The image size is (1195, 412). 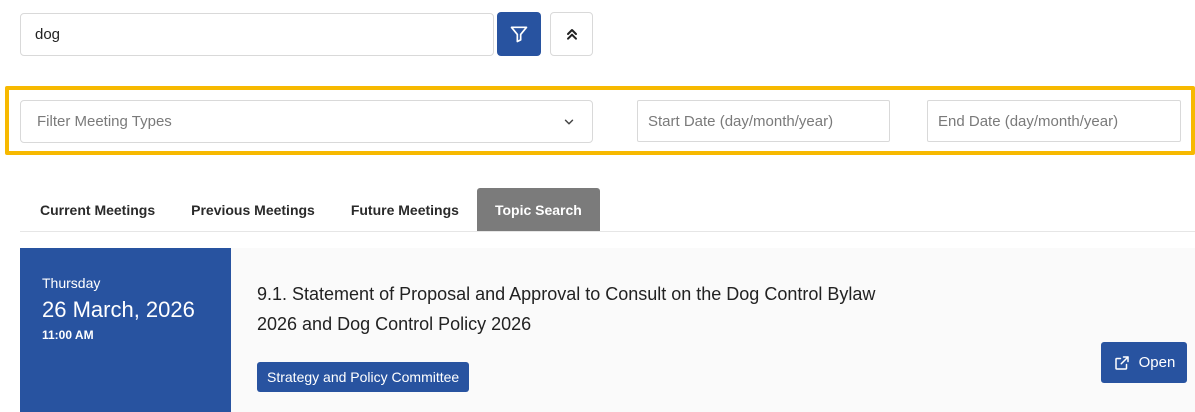 I want to click on filter-icon, so click(x=519, y=34).